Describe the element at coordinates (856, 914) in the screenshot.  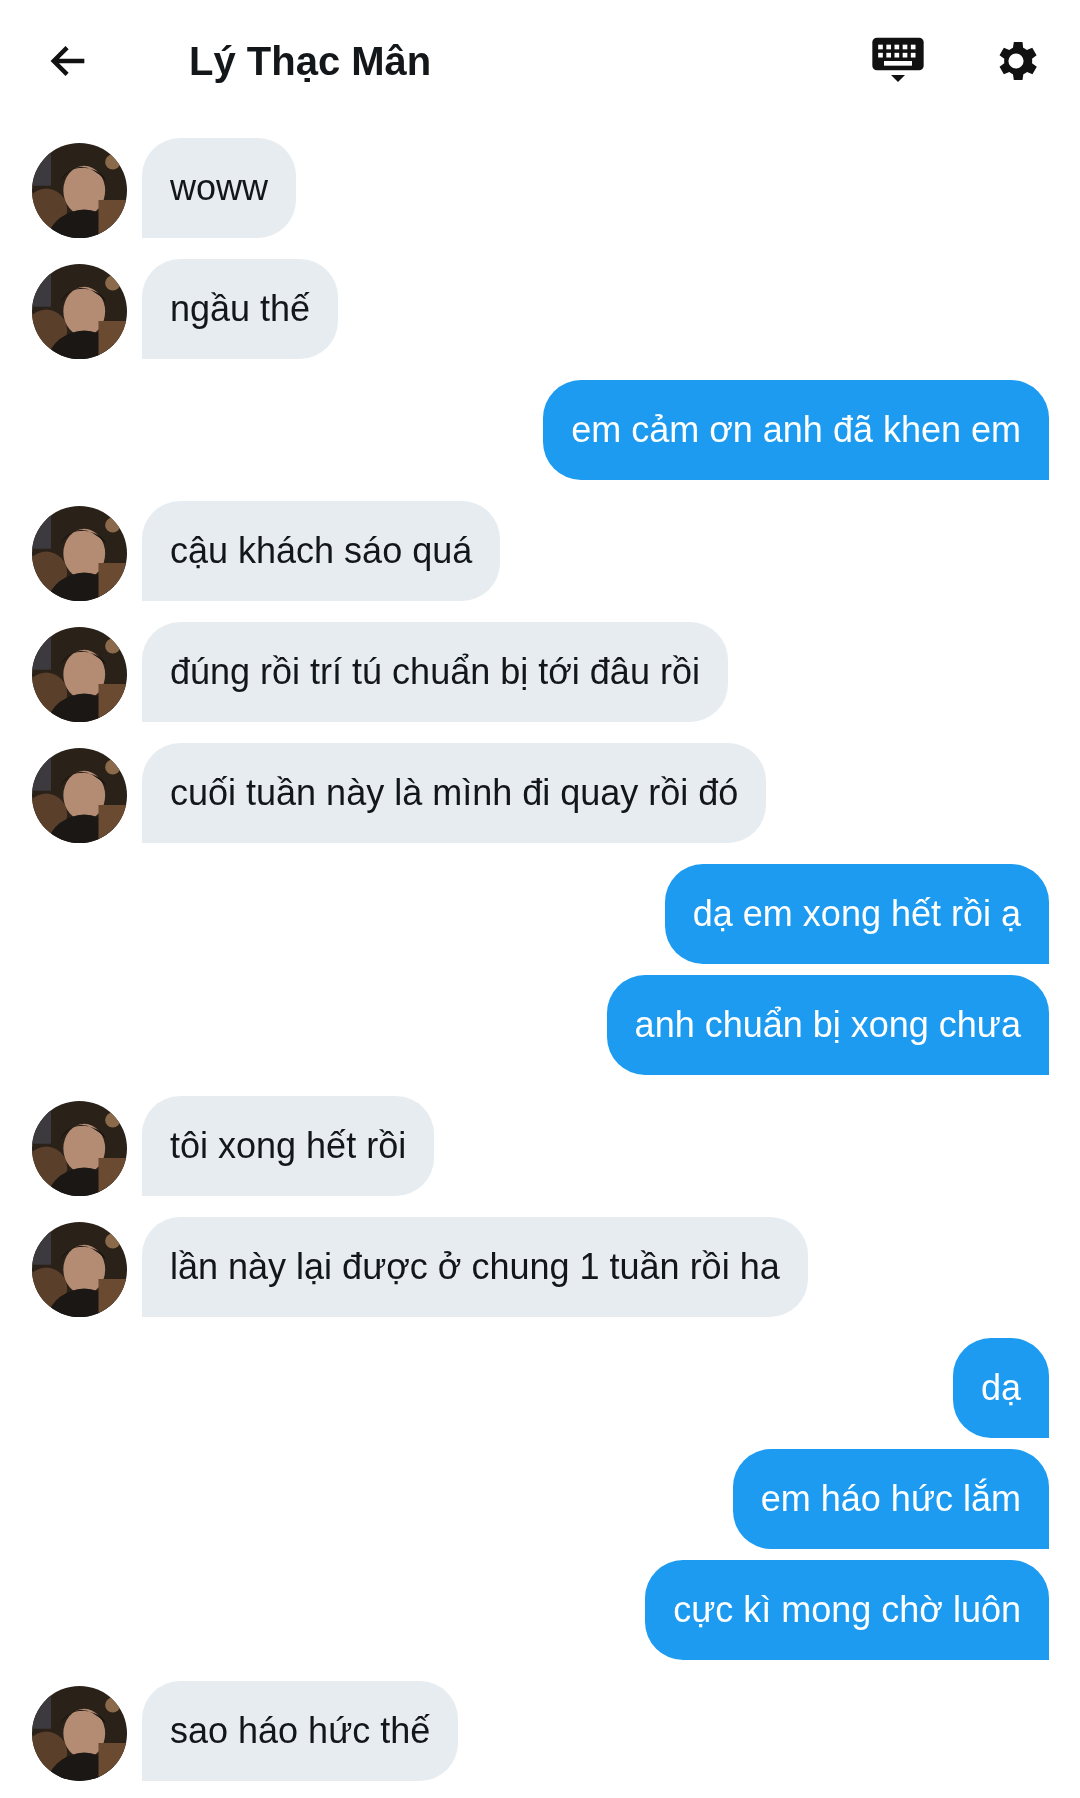
I see `message-bubble: dạ em xong hết rồi ạ` at that location.